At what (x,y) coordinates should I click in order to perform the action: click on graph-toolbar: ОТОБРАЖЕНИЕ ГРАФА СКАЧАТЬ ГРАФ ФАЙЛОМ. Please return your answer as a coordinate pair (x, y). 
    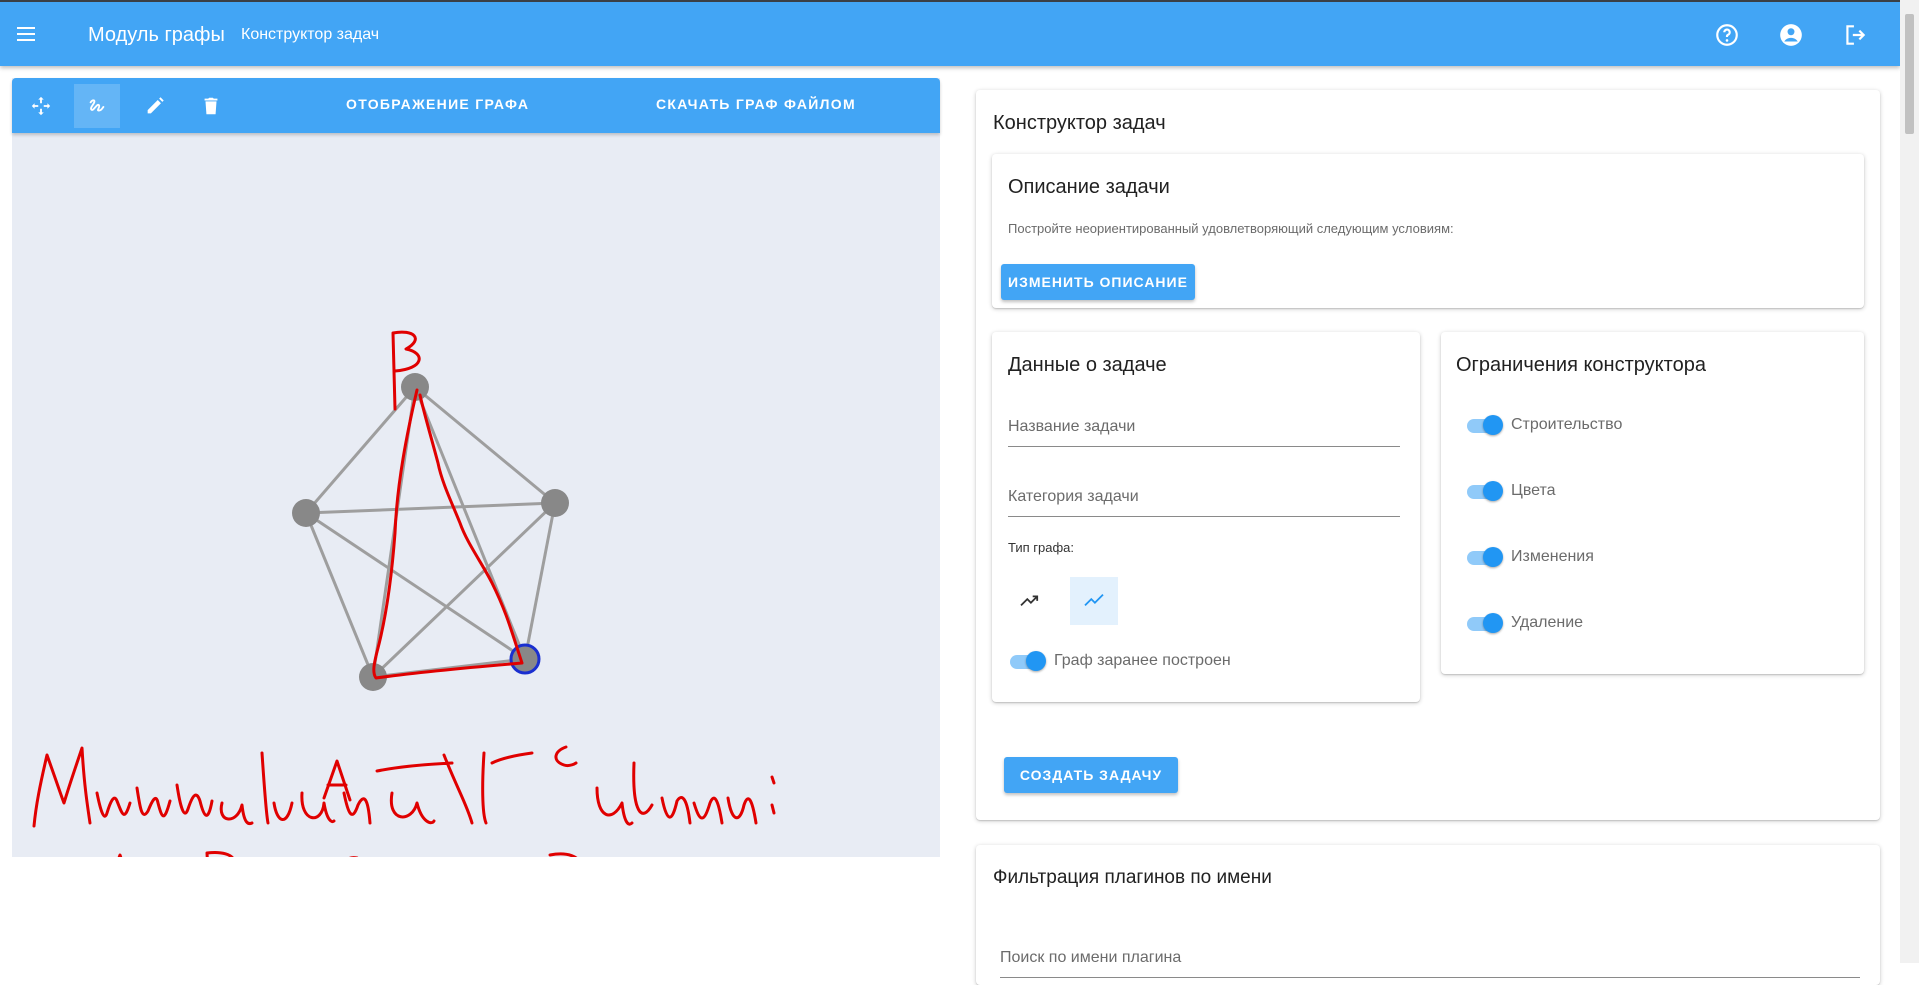
    Looking at the image, I should click on (476, 105).